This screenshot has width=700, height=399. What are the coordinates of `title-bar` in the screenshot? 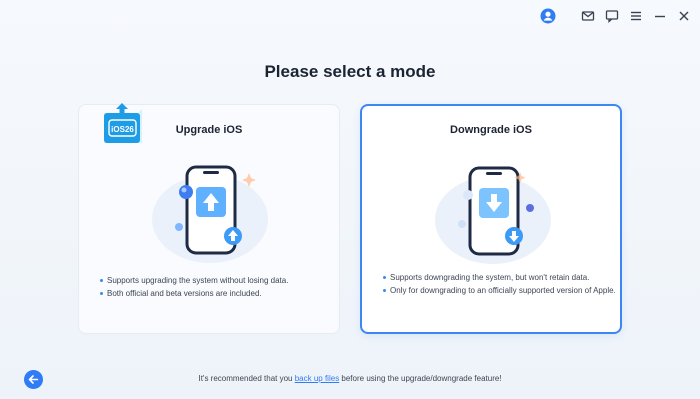 It's located at (616, 16).